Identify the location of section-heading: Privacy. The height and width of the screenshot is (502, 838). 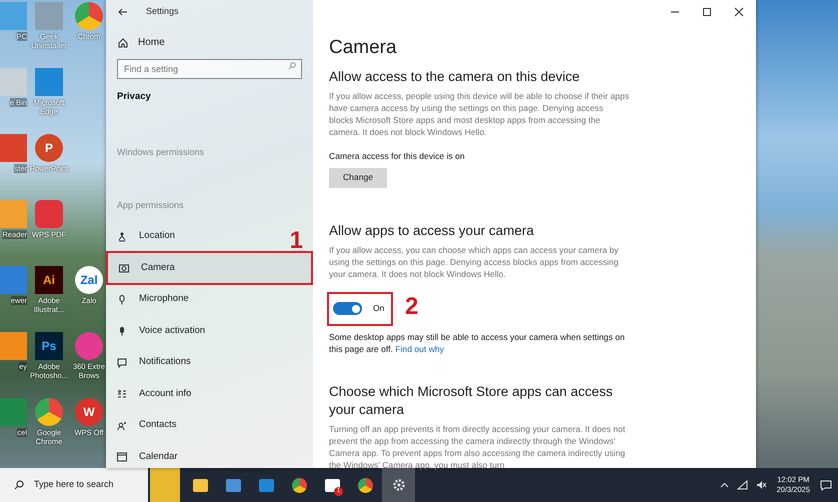
(134, 97).